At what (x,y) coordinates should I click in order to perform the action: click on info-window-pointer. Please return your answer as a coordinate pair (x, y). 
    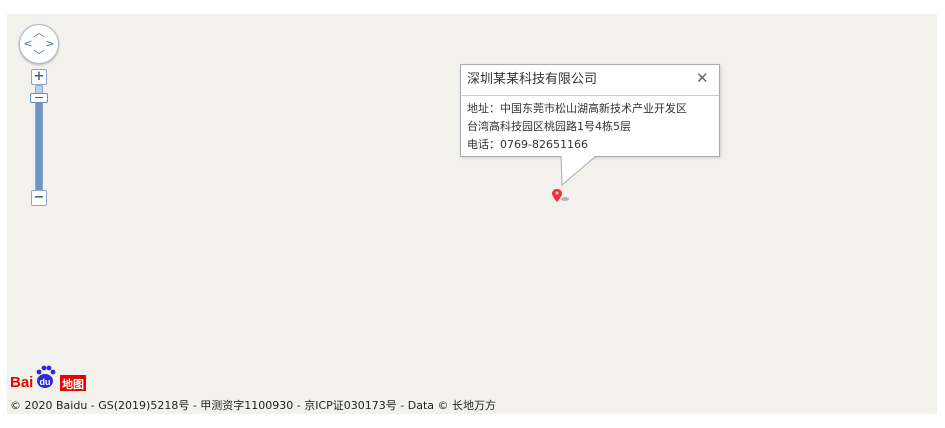
    Looking at the image, I should click on (578, 171).